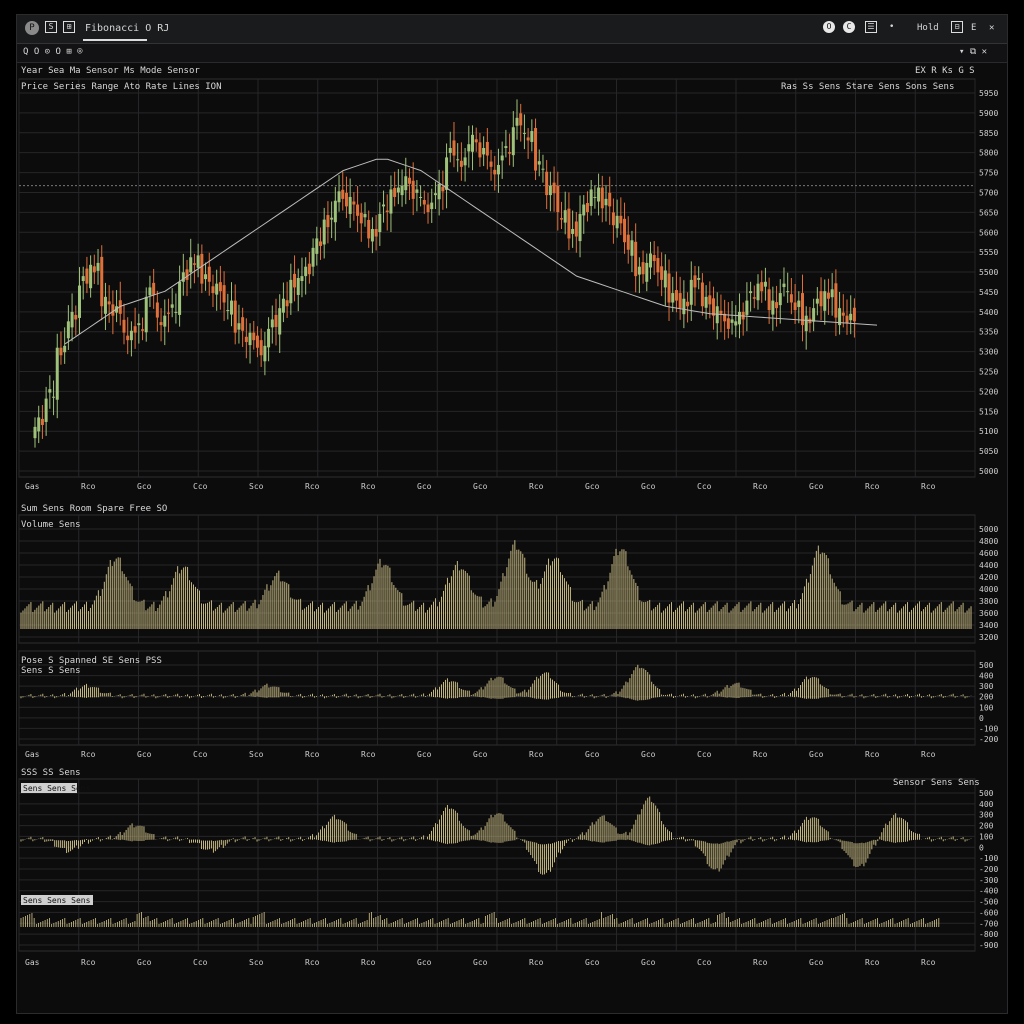 The image size is (1024, 1024). Describe the element at coordinates (200, 486) in the screenshot. I see `price-x-tick: Cco` at that location.